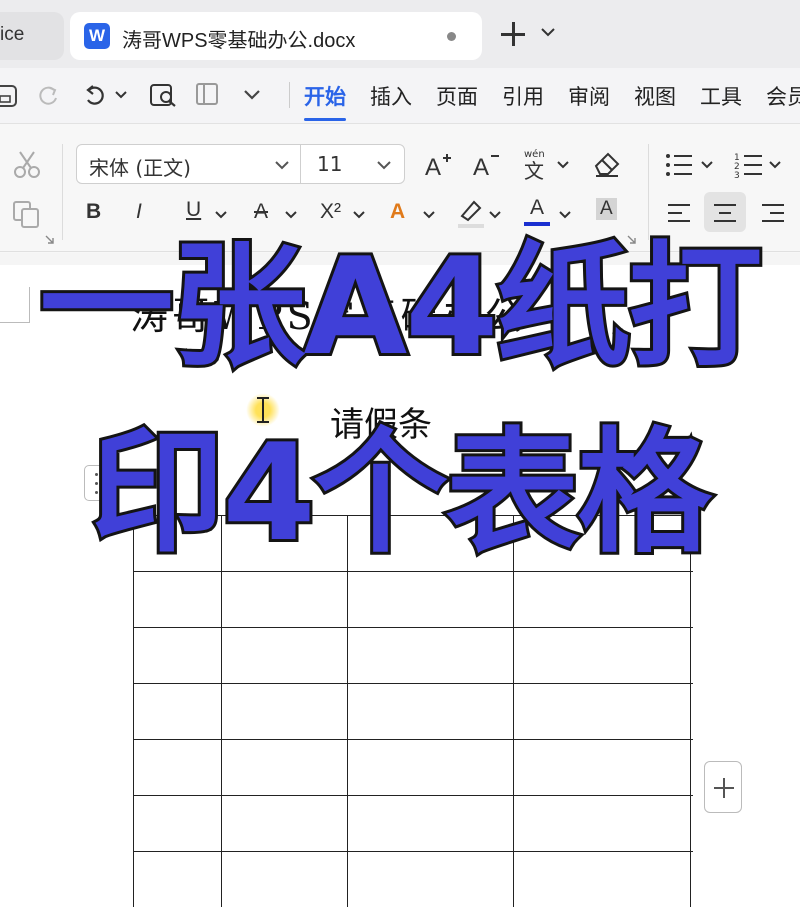 This screenshot has height=913, width=800. Describe the element at coordinates (707, 165) in the screenshot. I see `bullet-list-dropdown-chevron-icon` at that location.